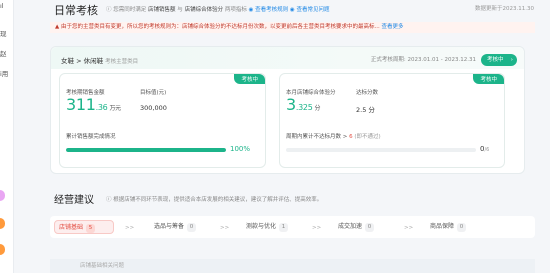 The height and width of the screenshot is (273, 550). I want to click on rules-link: ◉ 查看考核规则, so click(269, 10).